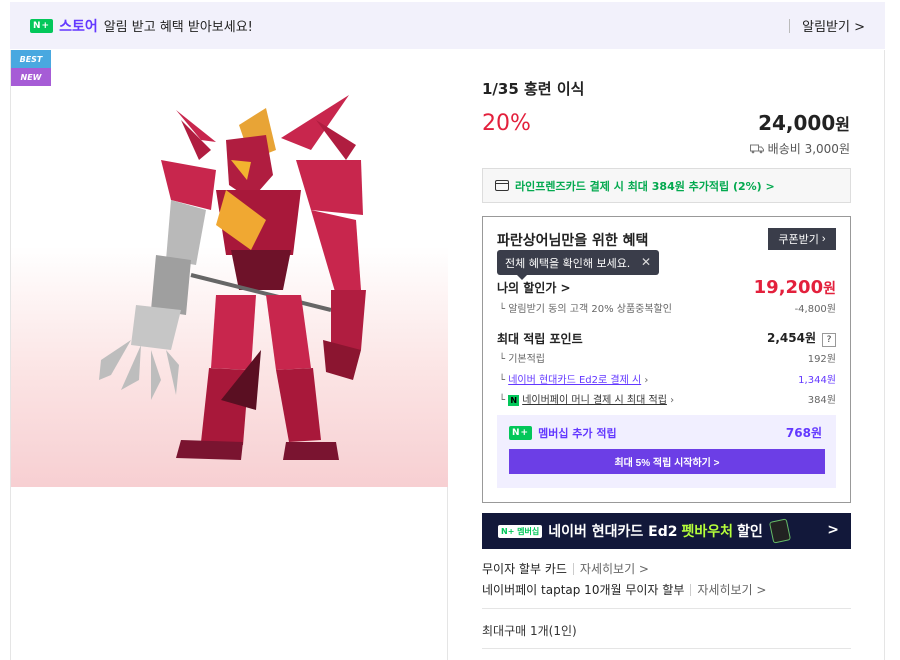 This screenshot has width=900, height=660. What do you see at coordinates (808, 149) in the screenshot?
I see `shipping-fee-text: 배송비 3,000원` at bounding box center [808, 149].